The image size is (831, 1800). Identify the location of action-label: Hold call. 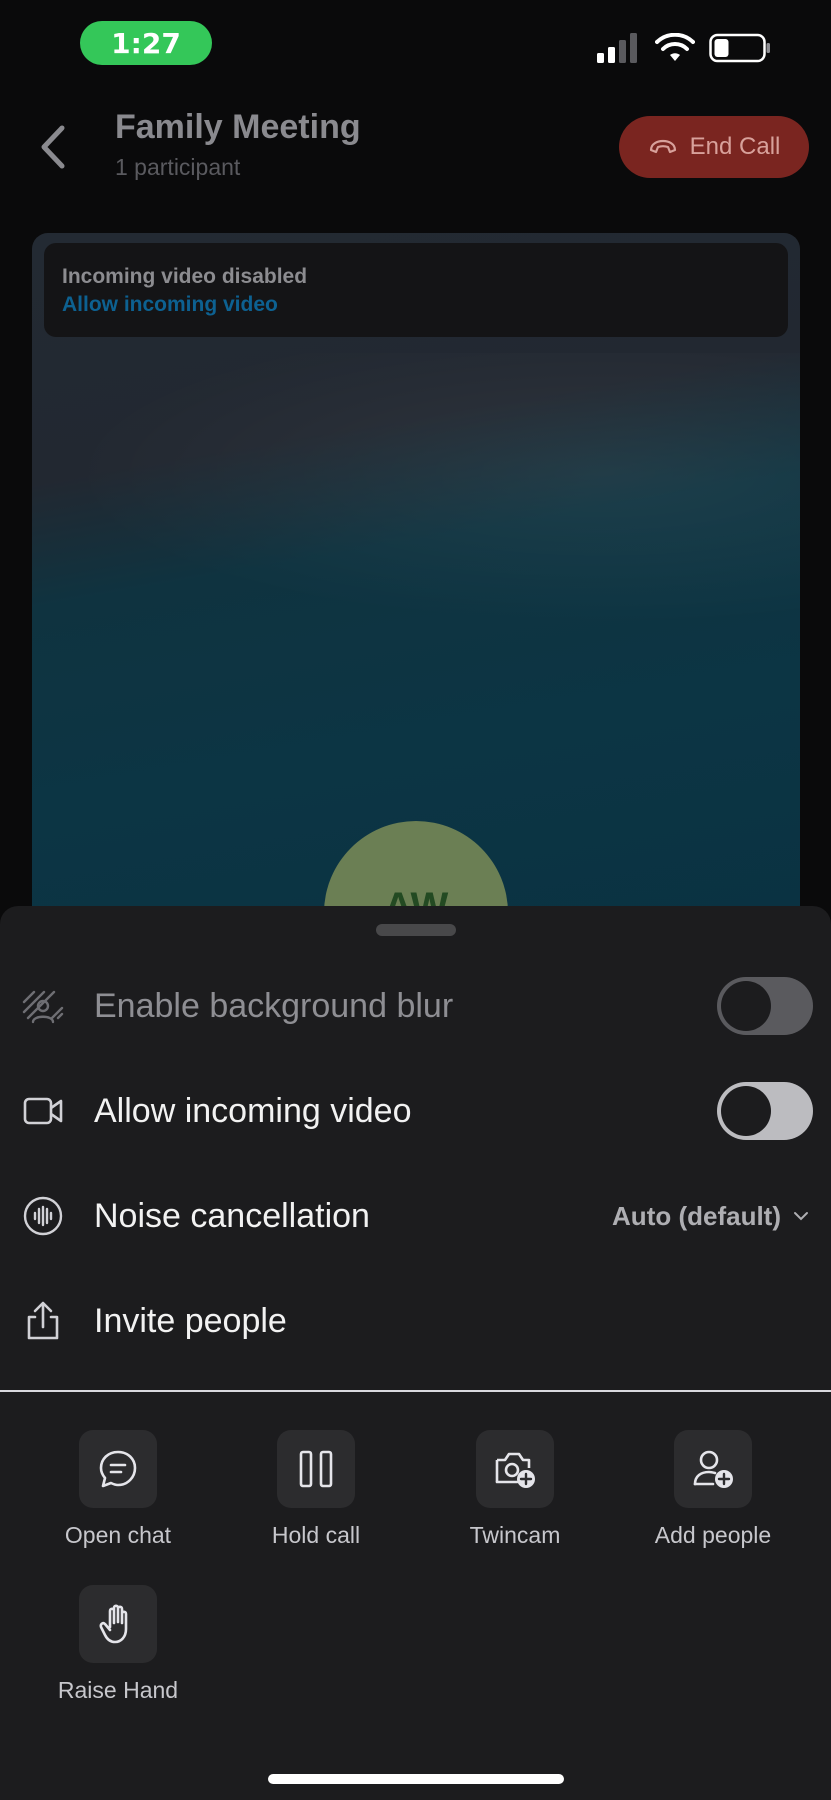
(316, 1535).